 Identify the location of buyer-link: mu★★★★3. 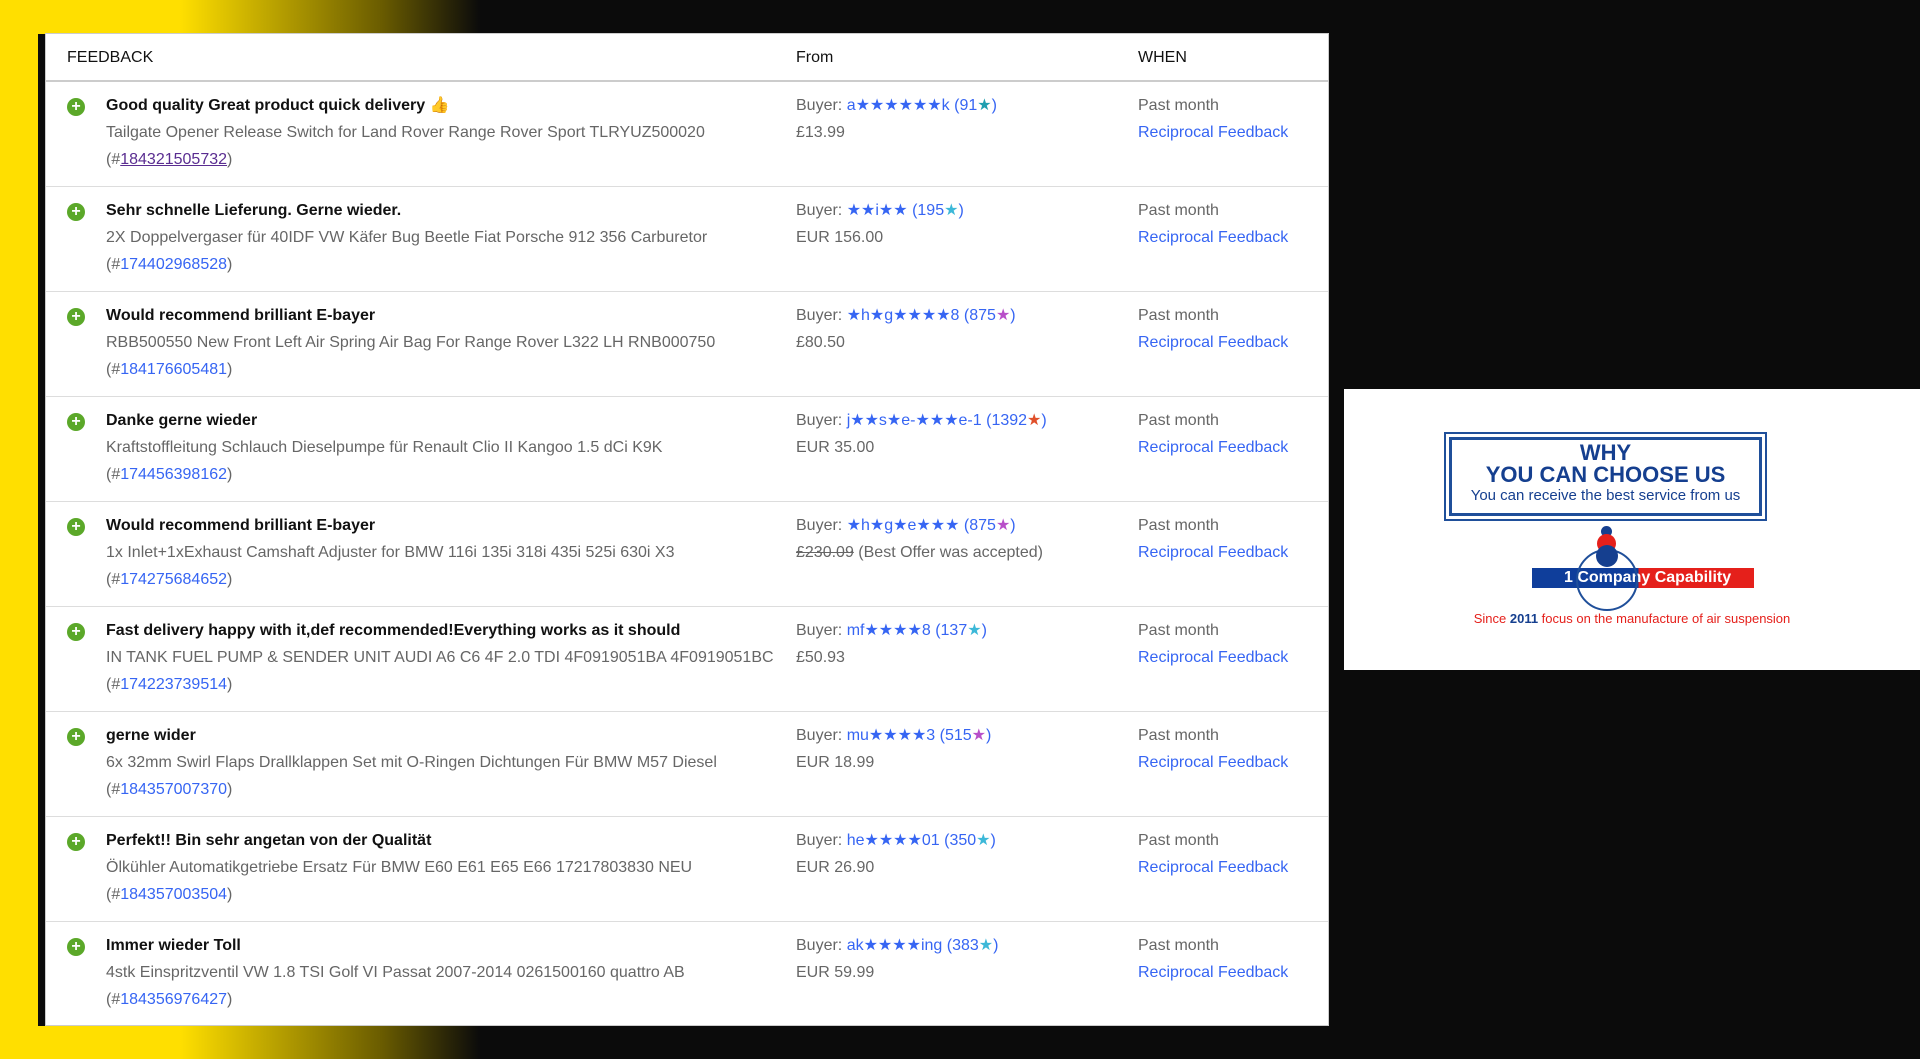
(891, 735).